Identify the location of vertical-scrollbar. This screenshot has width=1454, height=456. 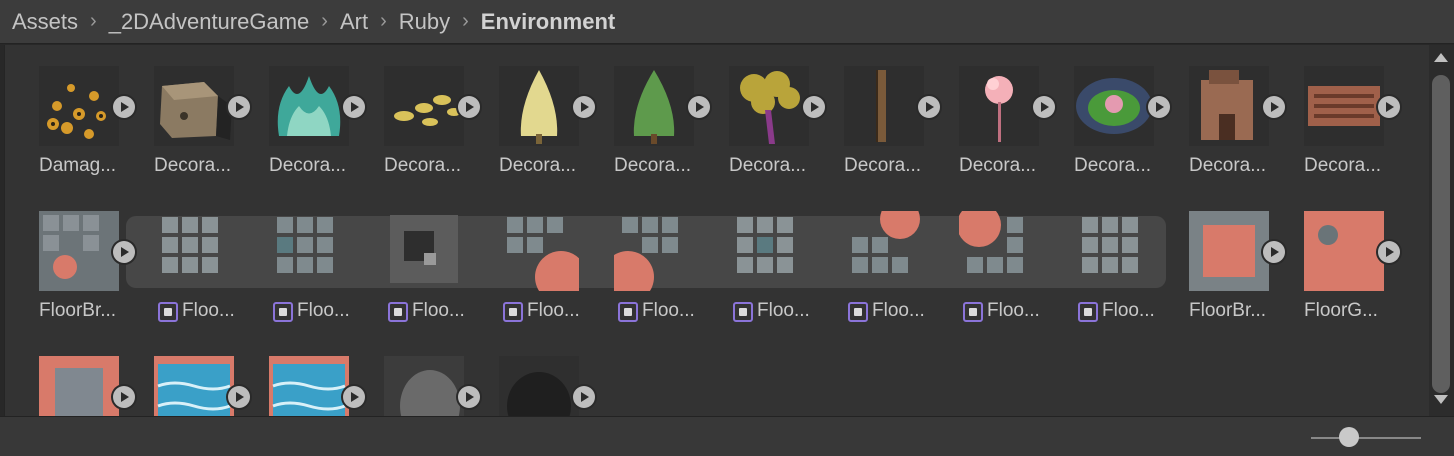
(1441, 230).